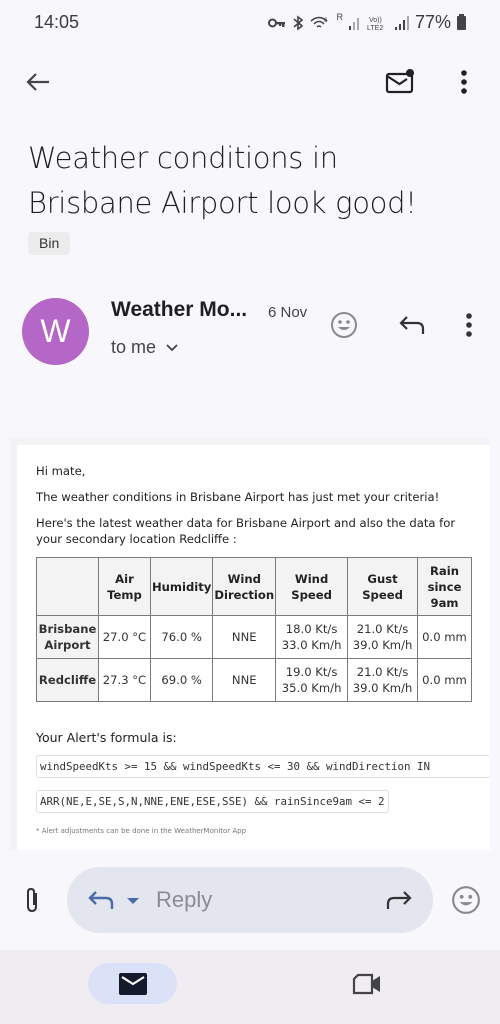 The width and height of the screenshot is (500, 1024). I want to click on reply-bar: Reply, so click(250, 900).